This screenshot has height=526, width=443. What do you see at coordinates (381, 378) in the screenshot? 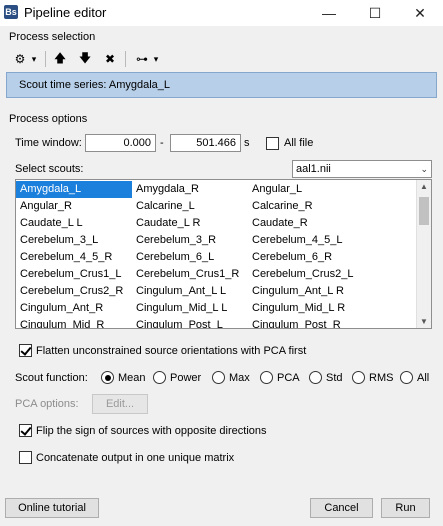
I see `scout-function-option-label: RMS` at bounding box center [381, 378].